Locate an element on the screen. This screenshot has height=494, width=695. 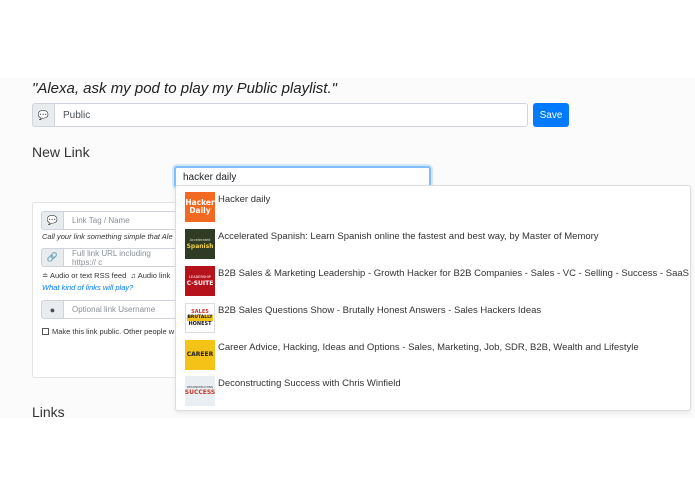
podcast-cover-image: Hacker Daily is located at coordinates (200, 207).